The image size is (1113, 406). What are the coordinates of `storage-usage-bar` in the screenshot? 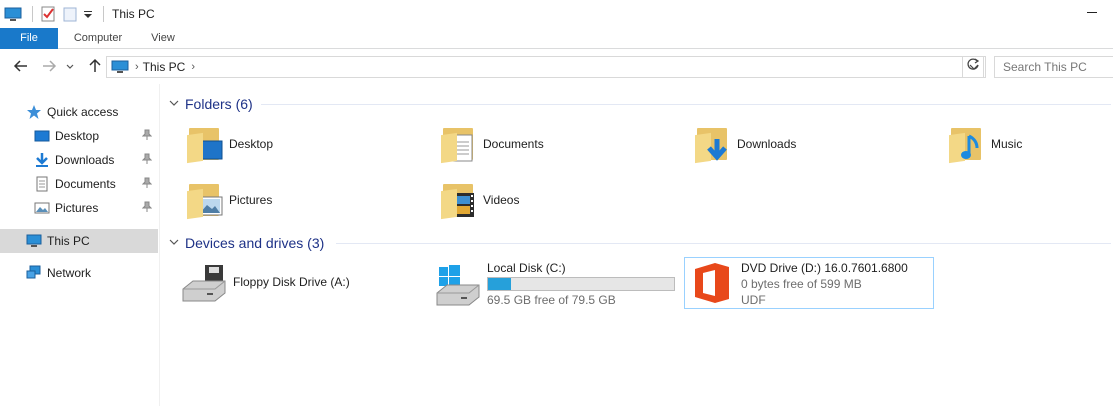 It's located at (581, 284).